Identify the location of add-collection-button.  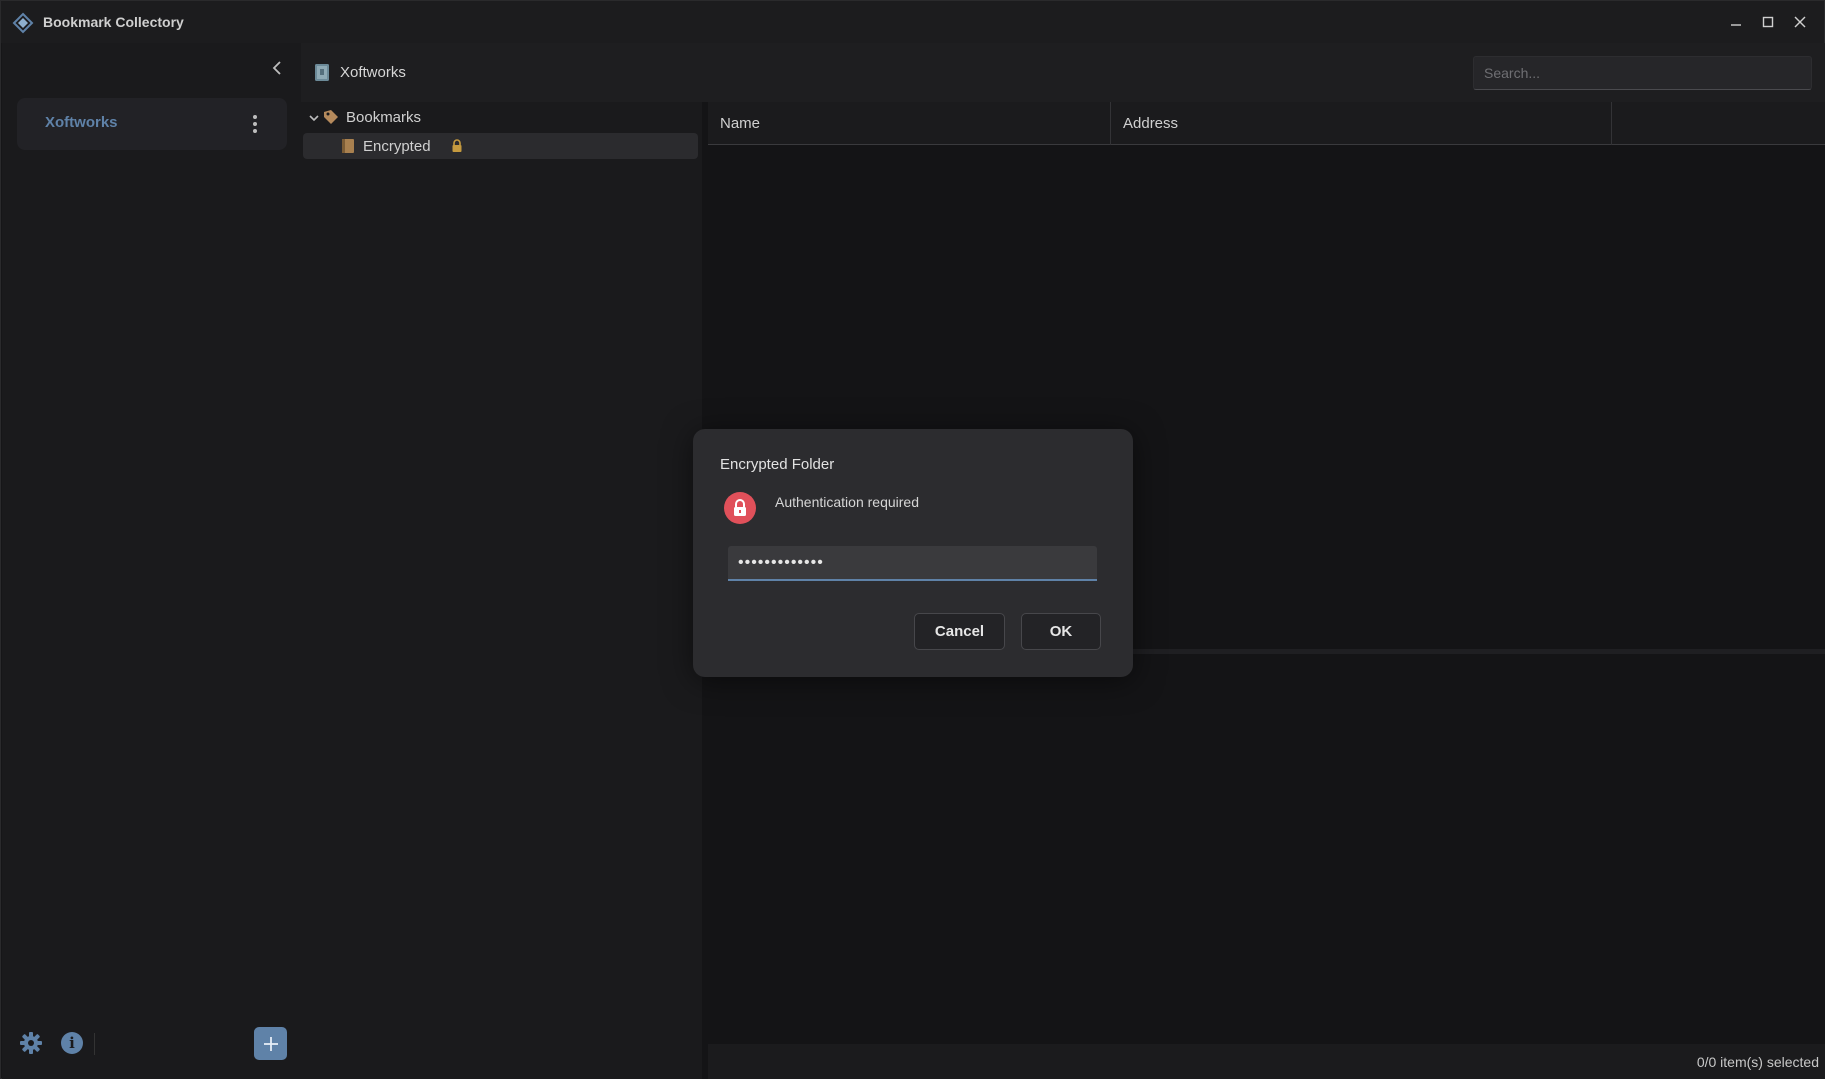
(270, 1043).